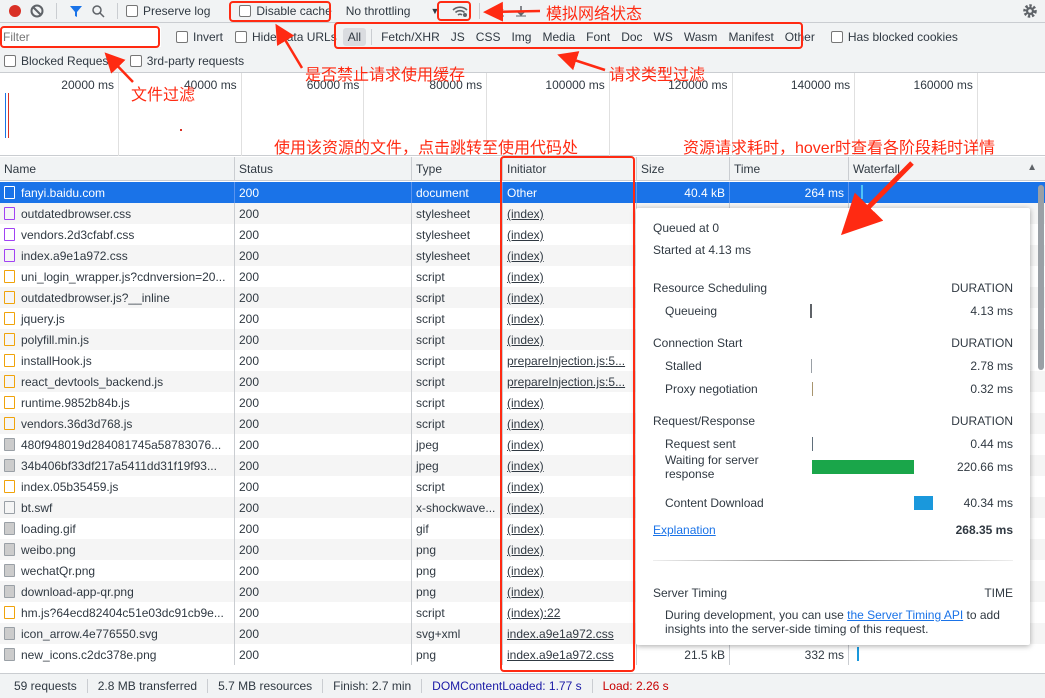 This screenshot has height=698, width=1045. I want to click on annotation-time: 资源请求耗时，hover时查看各阶段耗时详情, so click(839, 148).